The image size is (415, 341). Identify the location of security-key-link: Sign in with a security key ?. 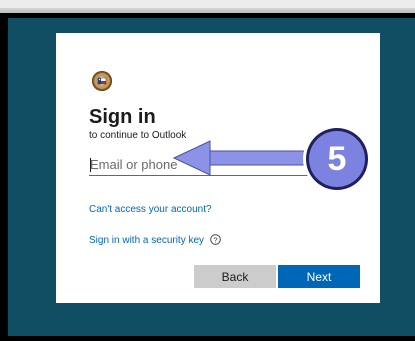
(155, 239).